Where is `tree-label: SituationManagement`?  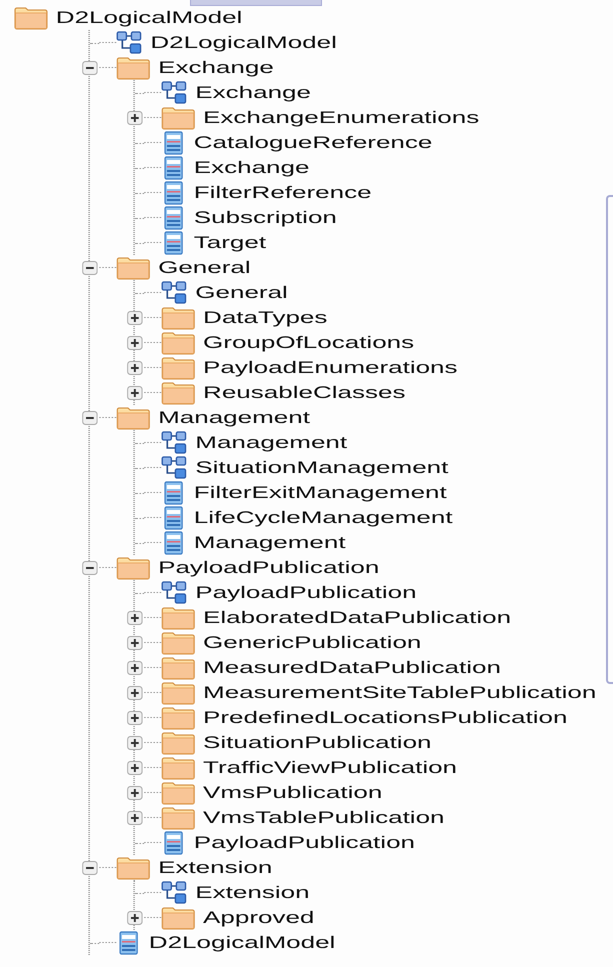 tree-label: SituationManagement is located at coordinates (321, 468).